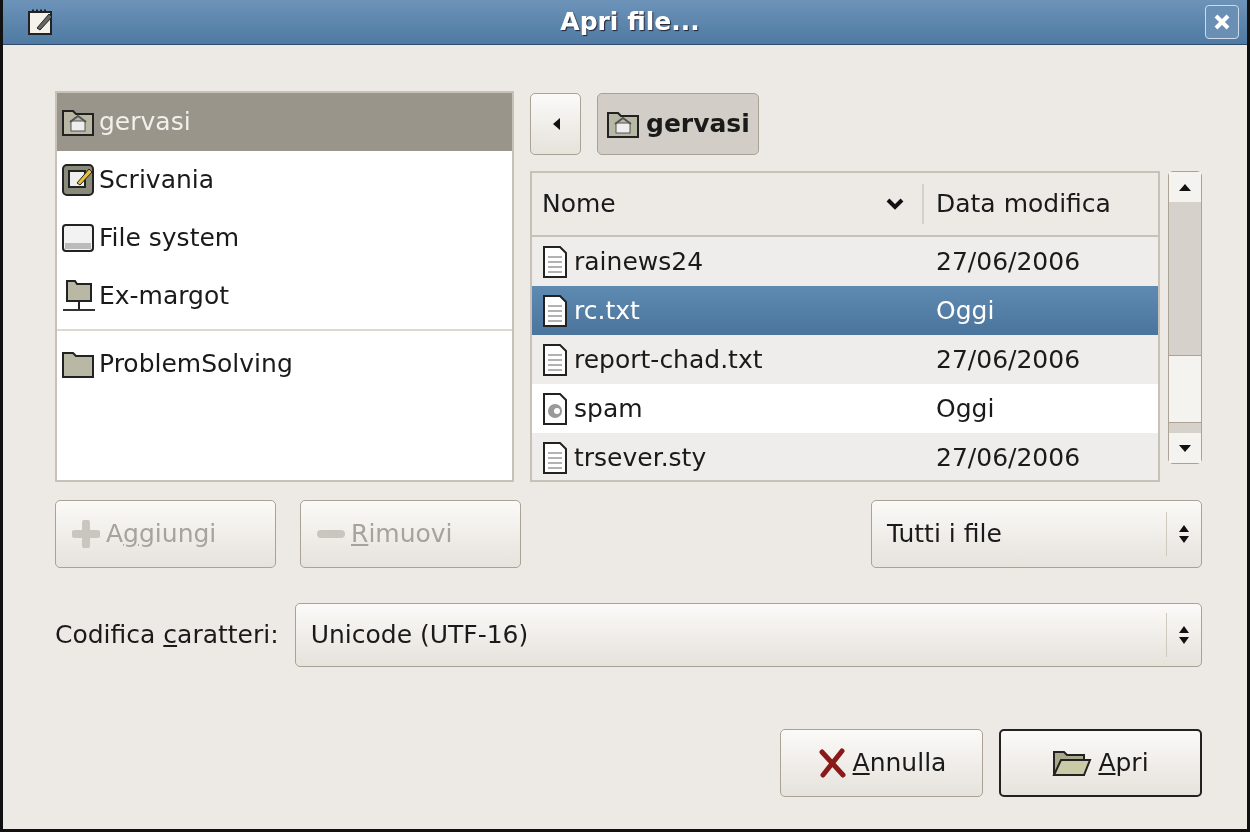  What do you see at coordinates (1100, 763) in the screenshot?
I see `open-button: Apri` at bounding box center [1100, 763].